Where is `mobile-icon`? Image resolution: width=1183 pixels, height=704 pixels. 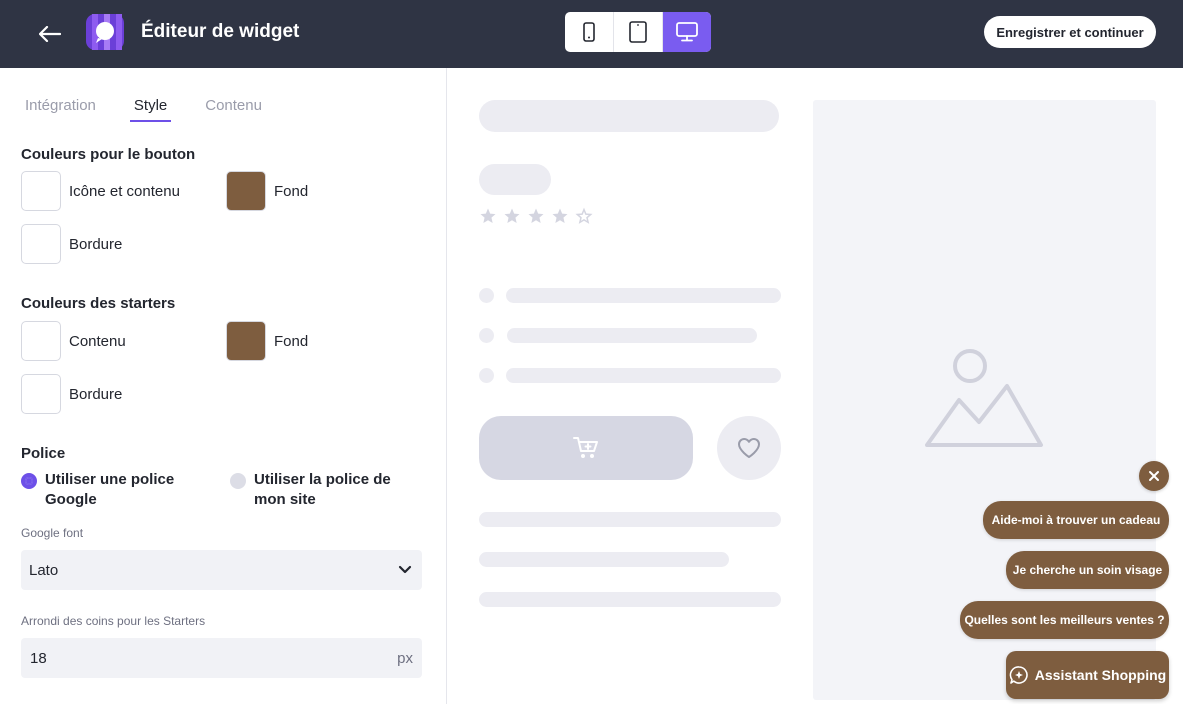 mobile-icon is located at coordinates (589, 32).